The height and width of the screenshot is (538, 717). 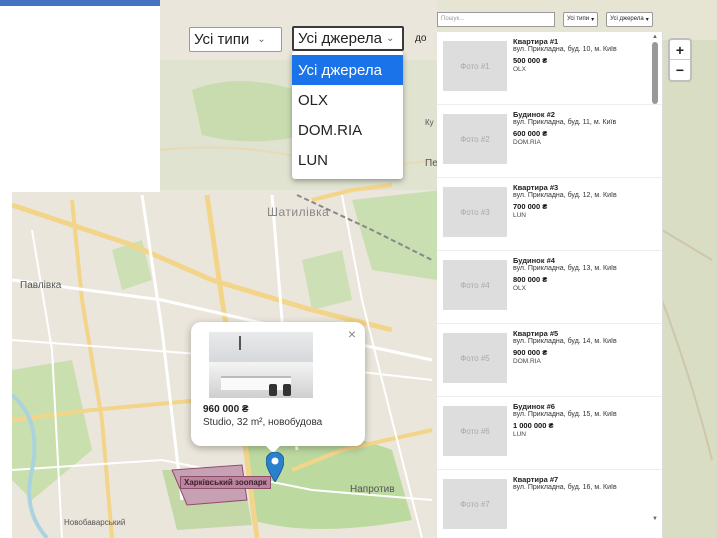 What do you see at coordinates (627, 19) in the screenshot?
I see `panel-source-value: Усі джерела` at bounding box center [627, 19].